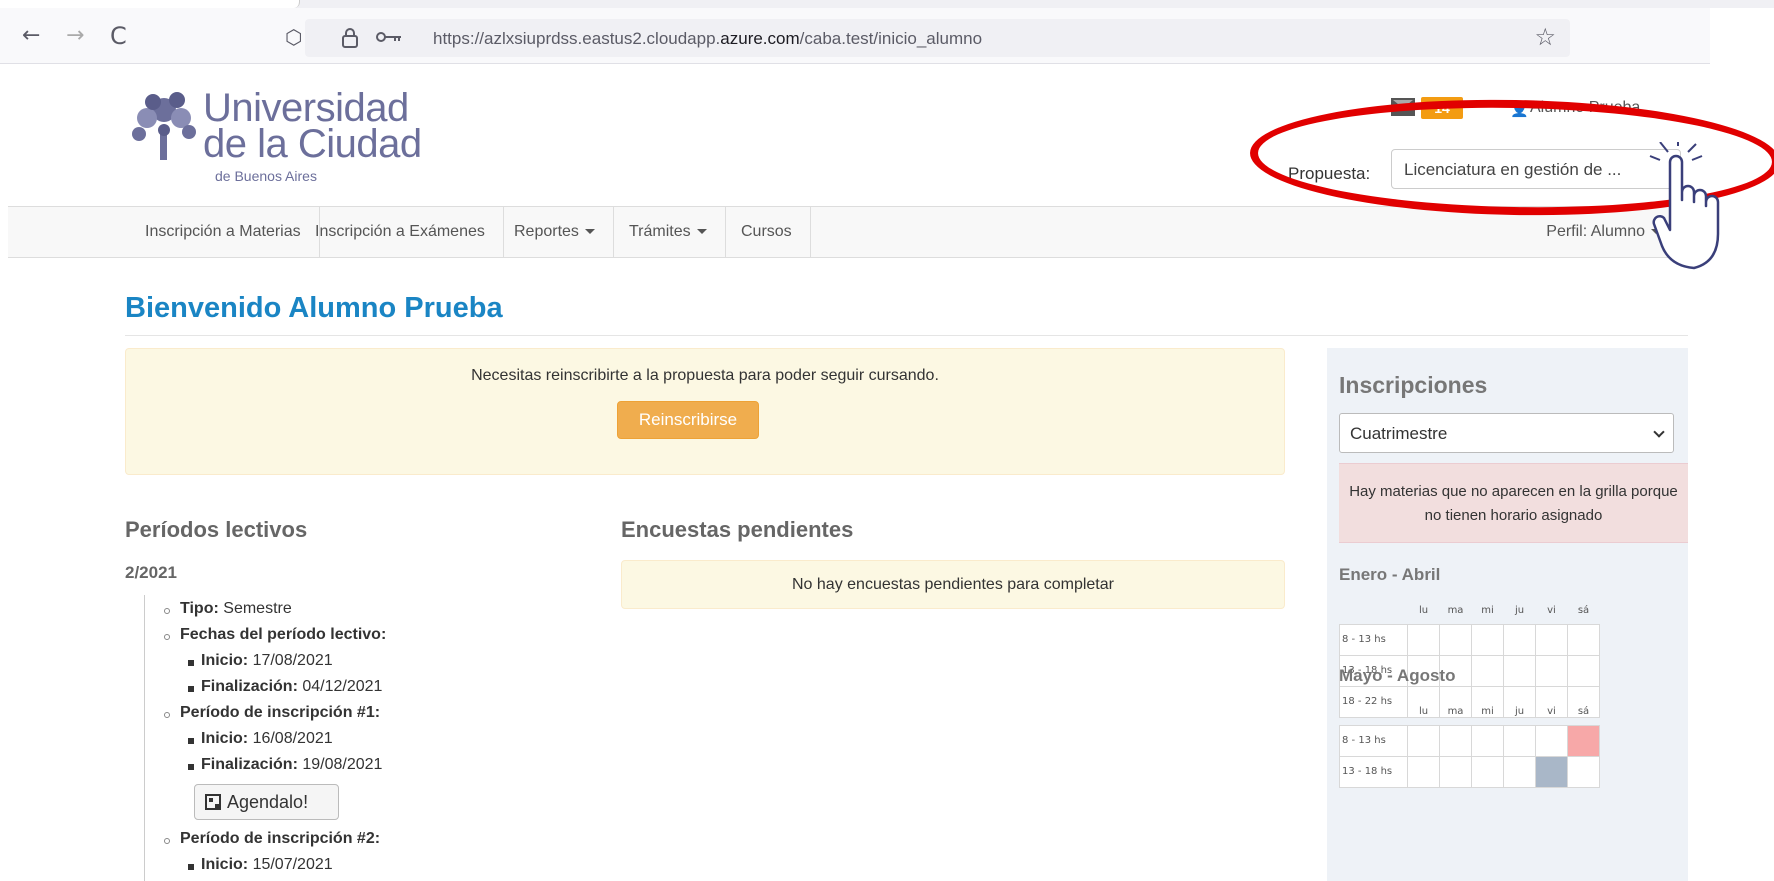  What do you see at coordinates (267, 660) in the screenshot?
I see `fechas-inicio: Inicio: 17/08/2021` at bounding box center [267, 660].